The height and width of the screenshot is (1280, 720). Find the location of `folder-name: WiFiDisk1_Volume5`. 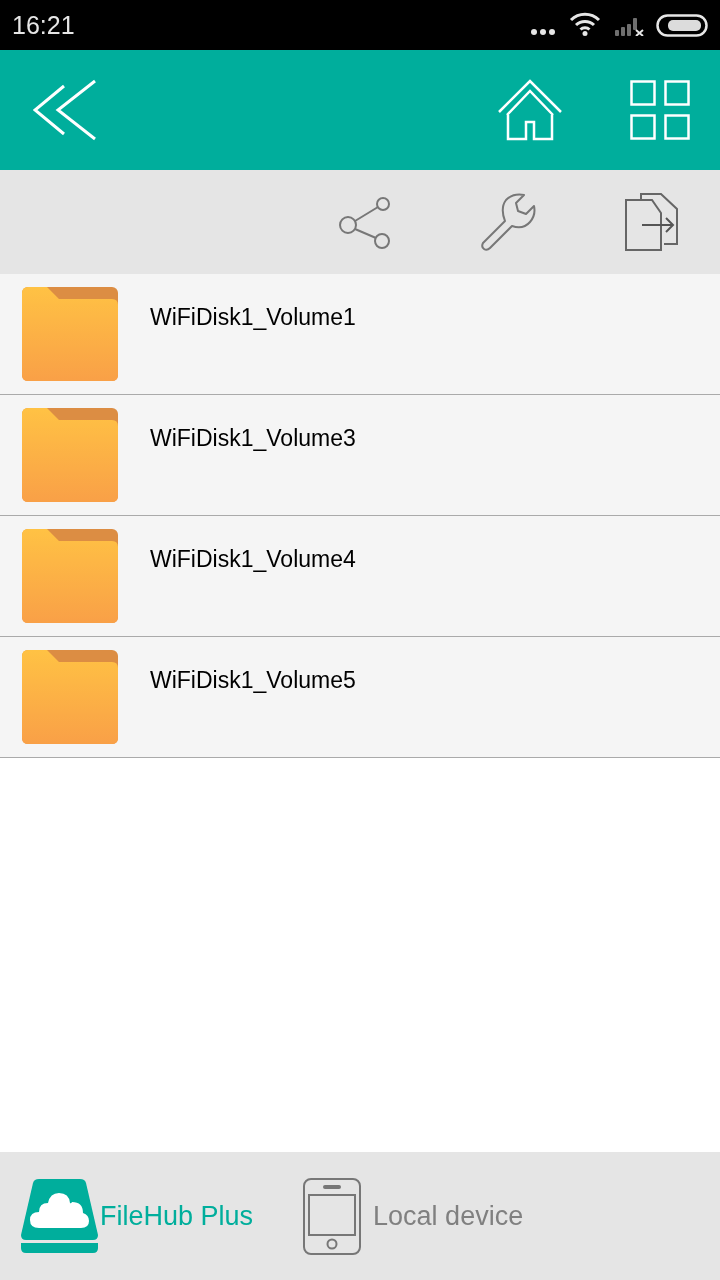

folder-name: WiFiDisk1_Volume5 is located at coordinates (253, 680).